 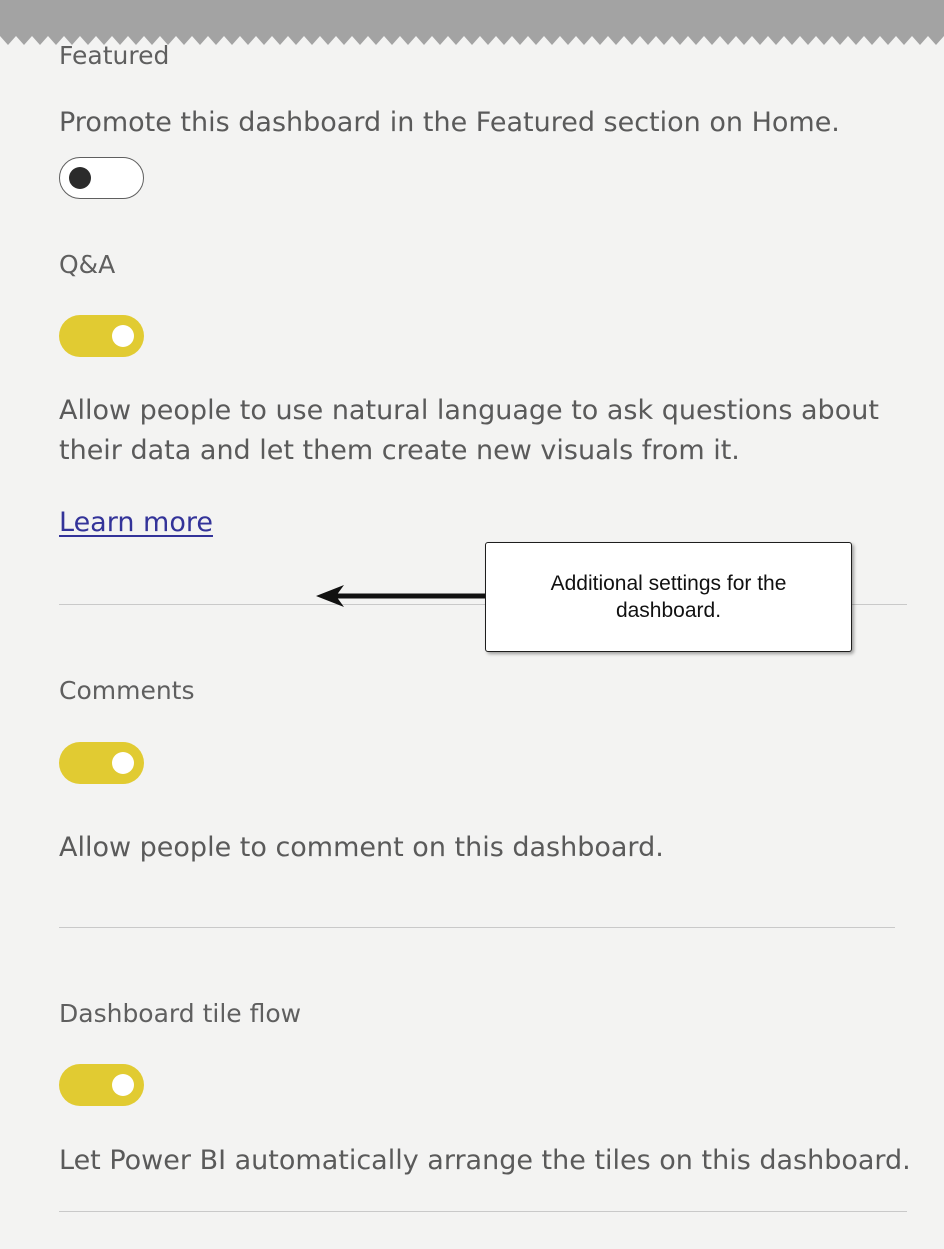 What do you see at coordinates (136, 523) in the screenshot?
I see `learn-more-link: Learn more` at bounding box center [136, 523].